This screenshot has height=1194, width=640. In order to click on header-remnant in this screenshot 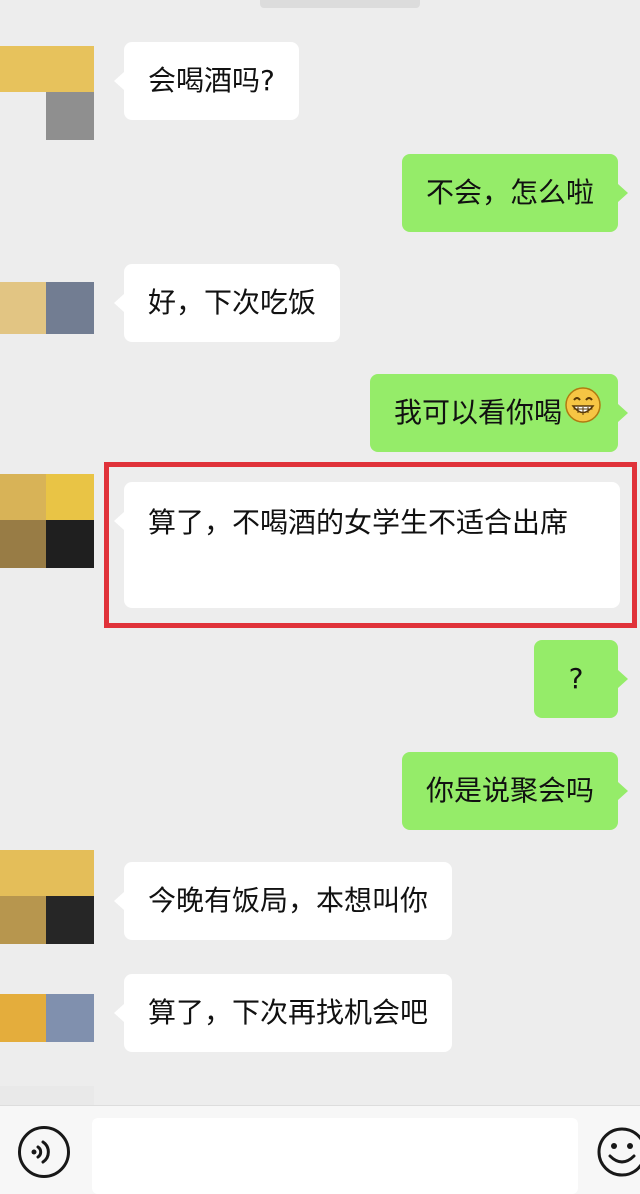, I will do `click(340, 4)`.